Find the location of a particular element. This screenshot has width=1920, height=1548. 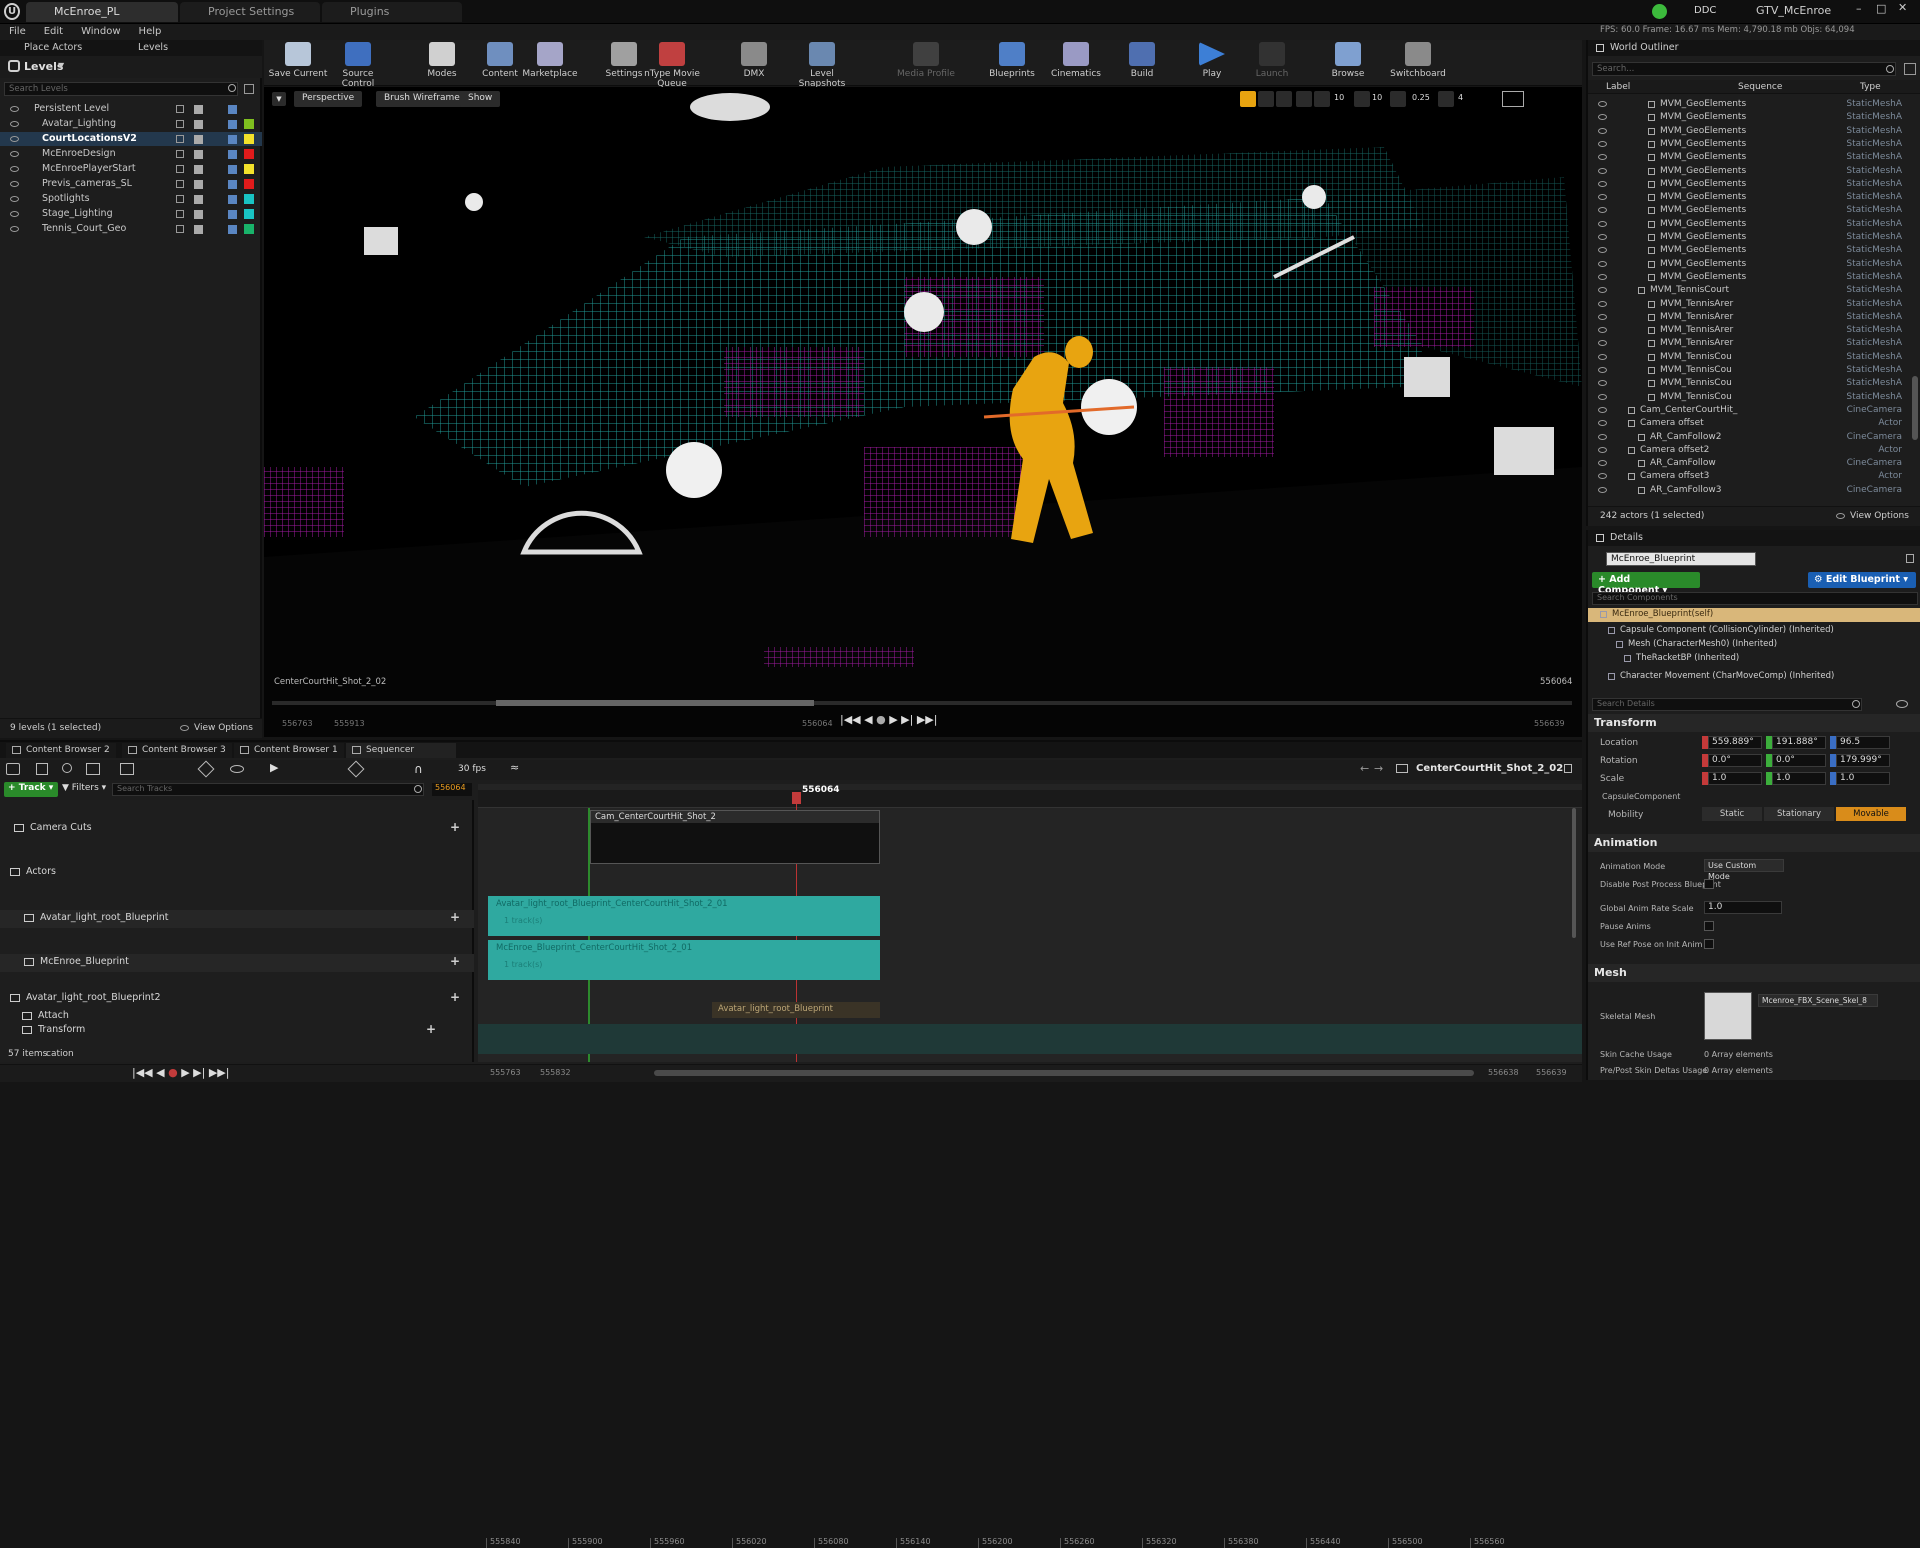

mobility-static-button: Static is located at coordinates (1732, 814).